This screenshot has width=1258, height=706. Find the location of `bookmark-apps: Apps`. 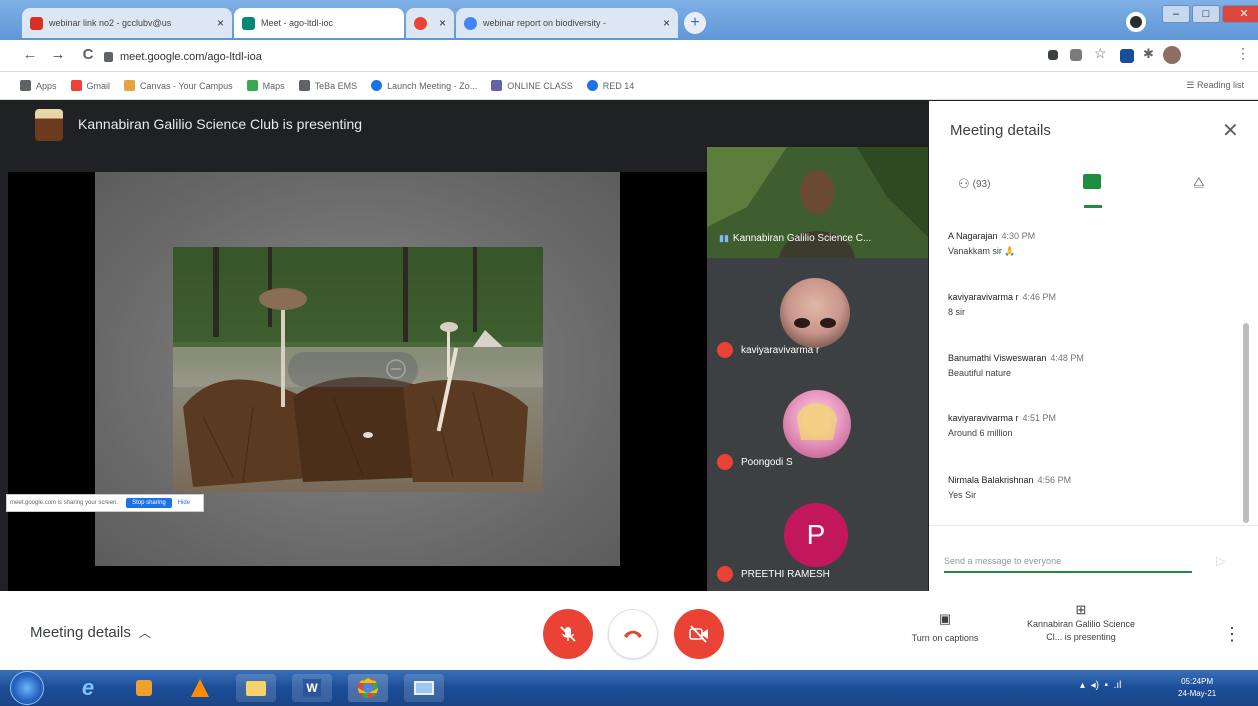

bookmark-apps: Apps is located at coordinates (38, 85).